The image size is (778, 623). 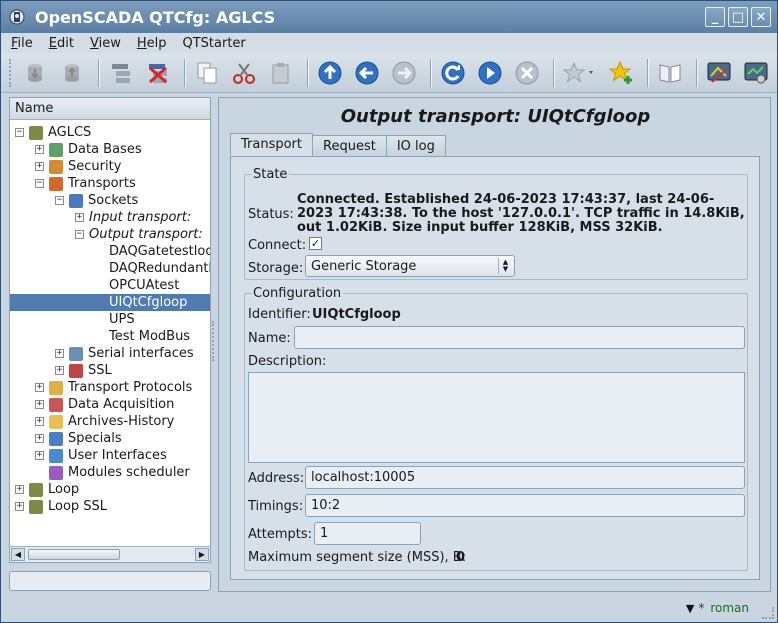 I want to click on description-field, so click(x=496, y=417).